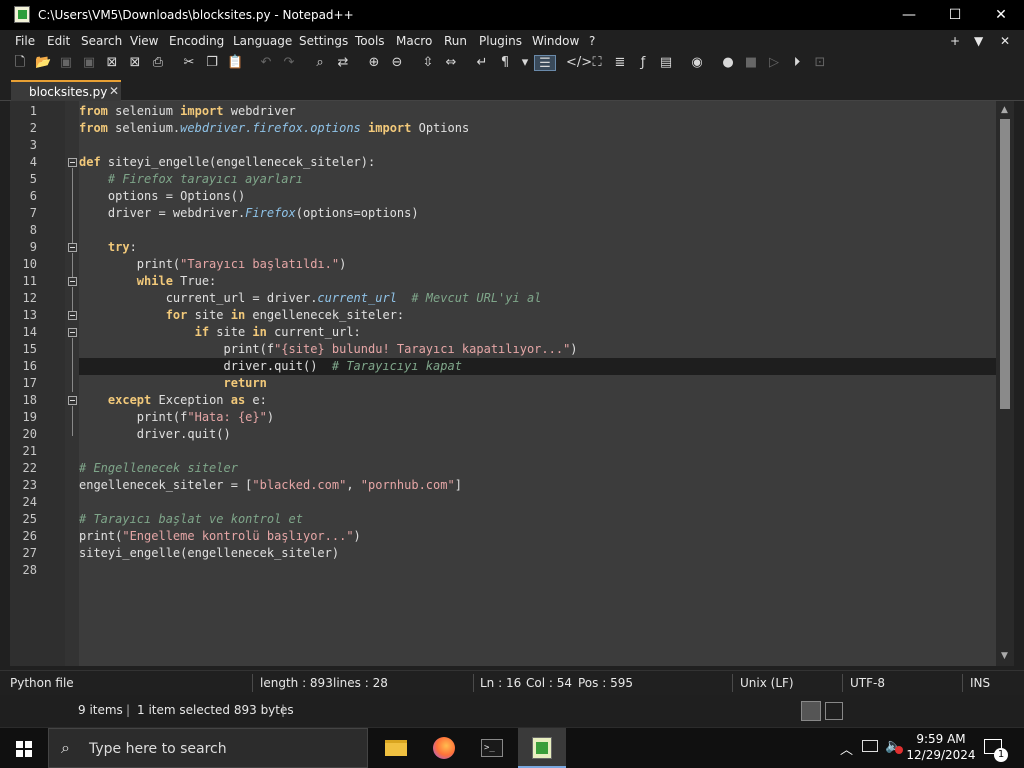  What do you see at coordinates (909, 15) in the screenshot?
I see `minimize-button: —` at bounding box center [909, 15].